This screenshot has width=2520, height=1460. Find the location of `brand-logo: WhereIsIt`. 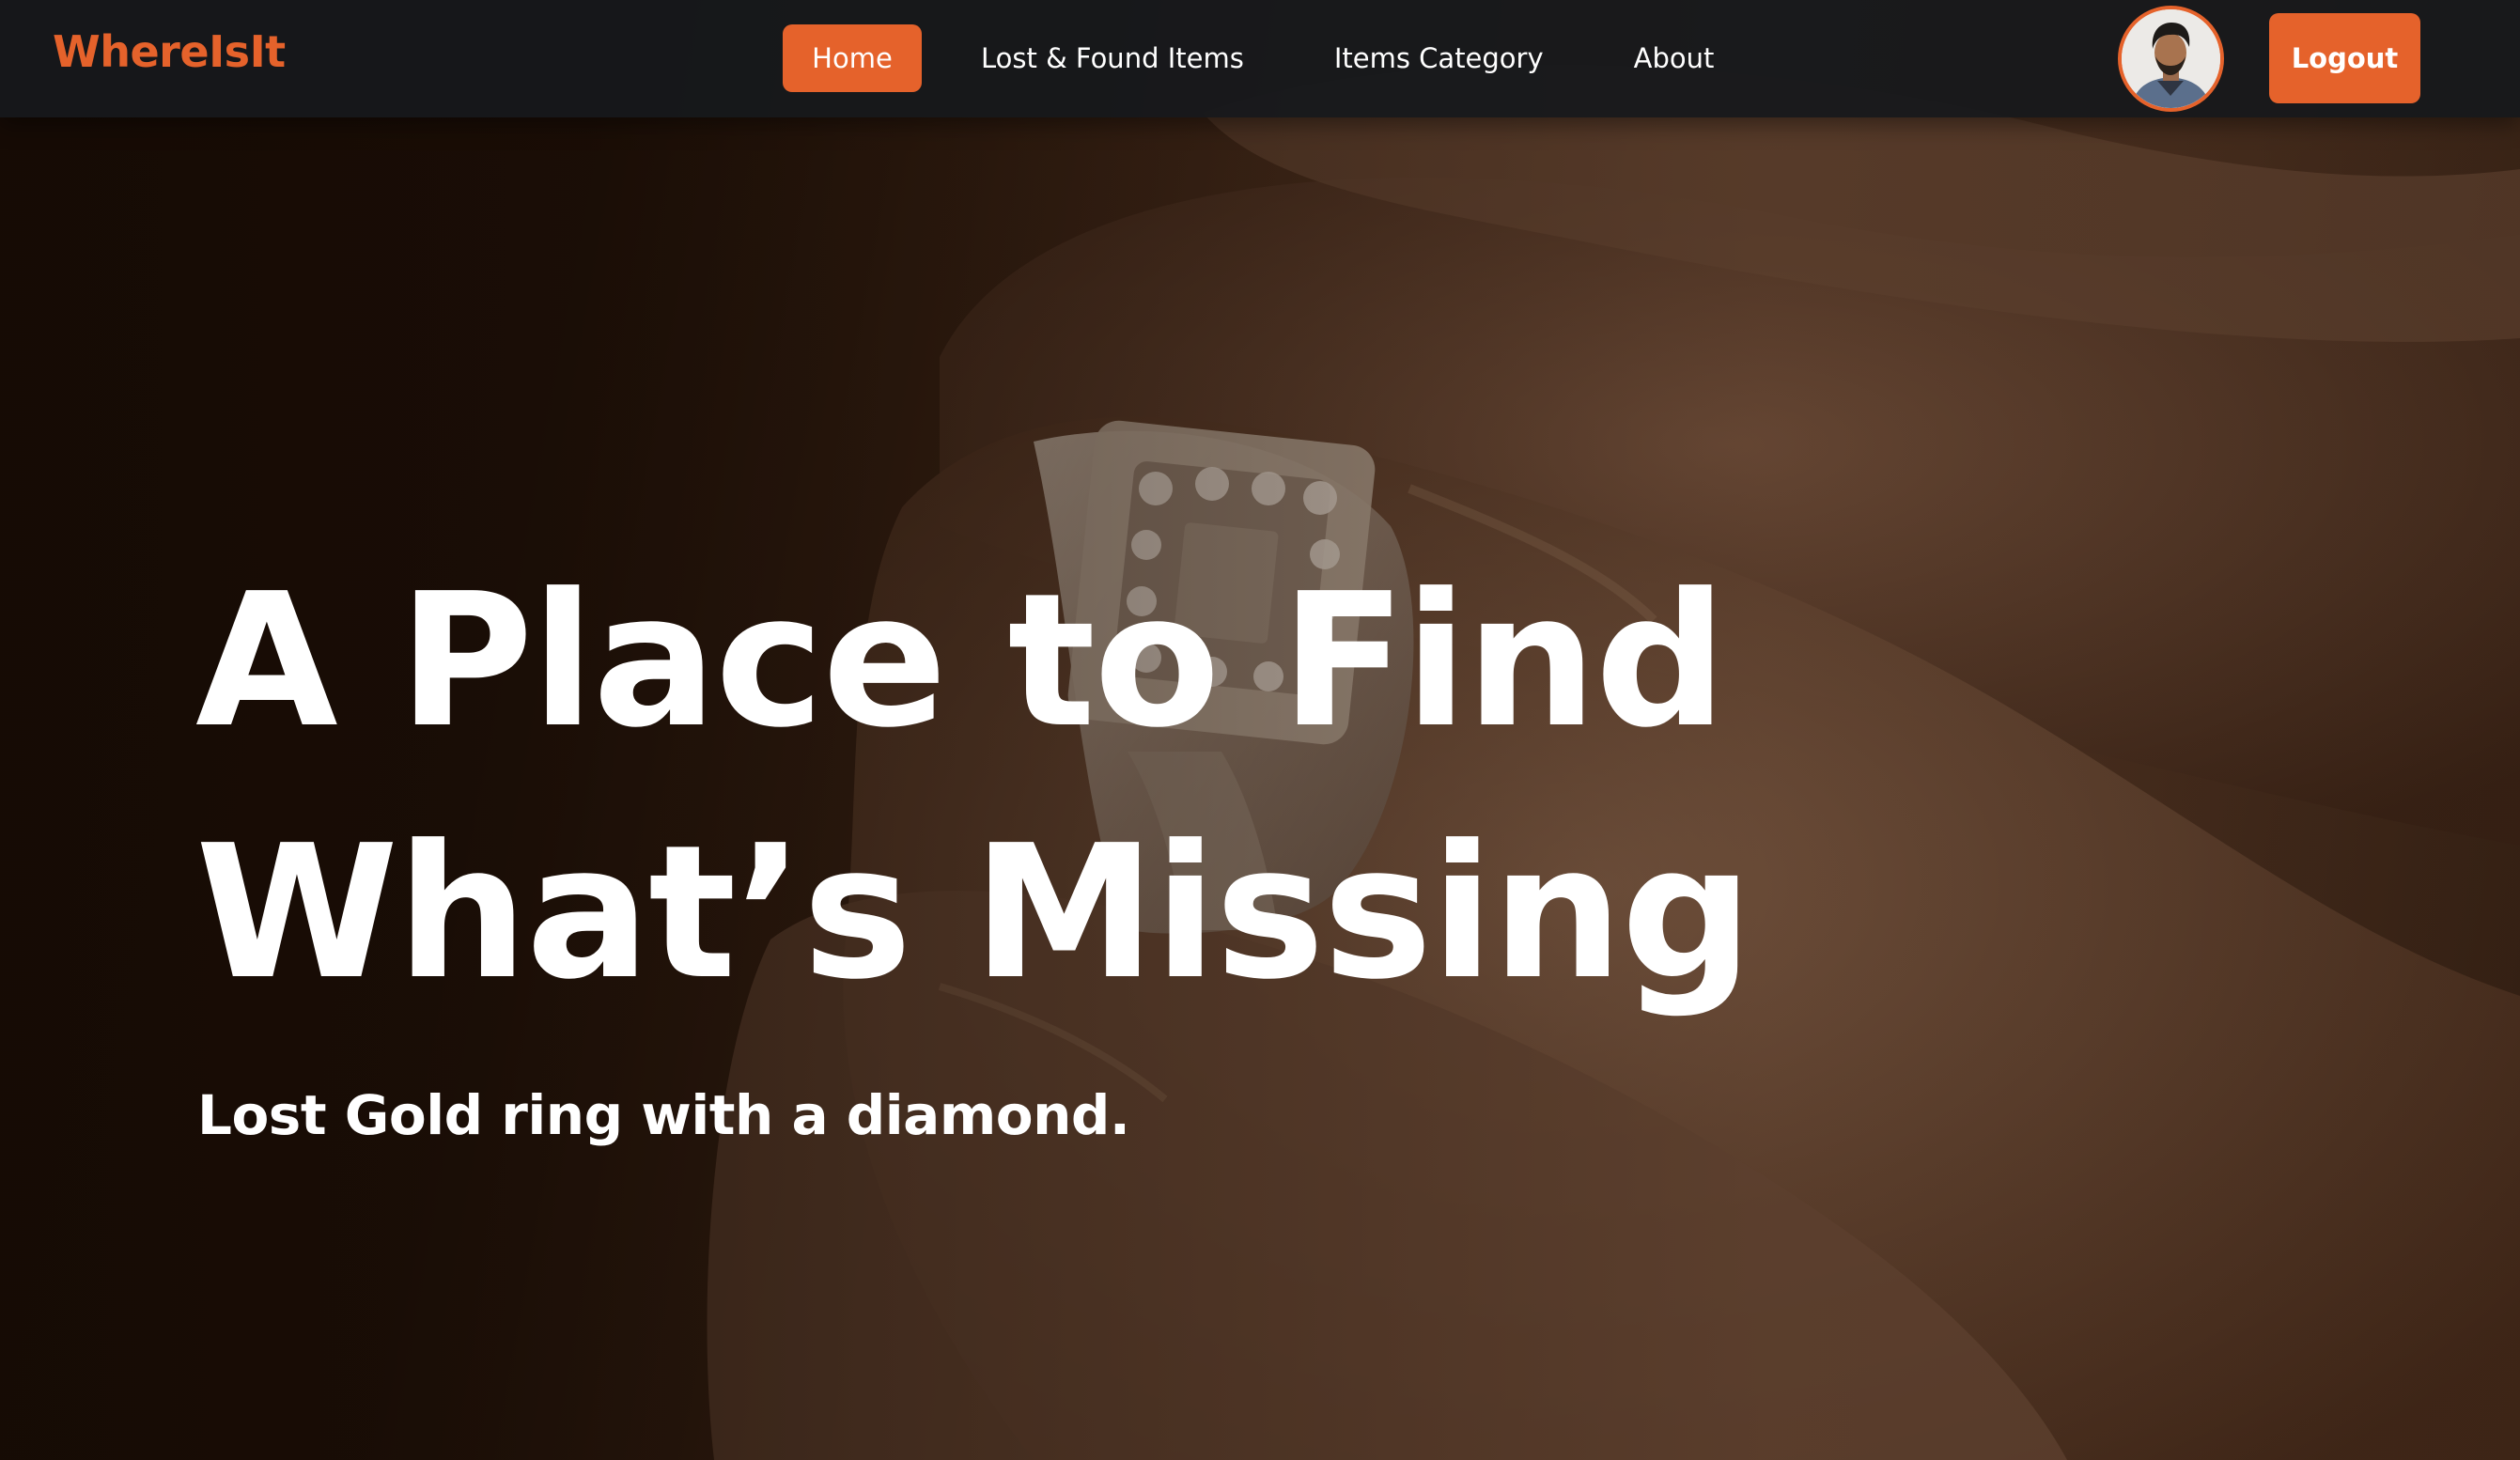

brand-logo: WhereIsIt is located at coordinates (169, 51).